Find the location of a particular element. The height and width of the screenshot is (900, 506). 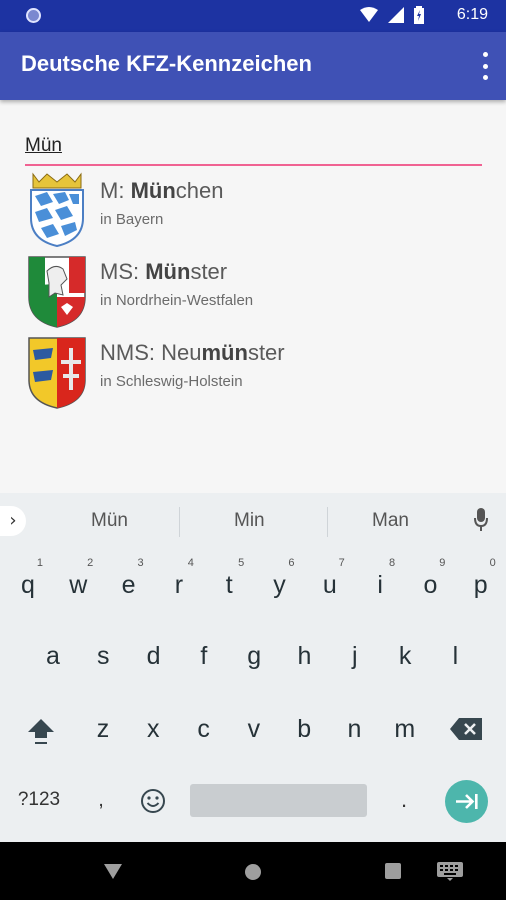

schleswig-holstein-crest-icon is located at coordinates (57, 373).